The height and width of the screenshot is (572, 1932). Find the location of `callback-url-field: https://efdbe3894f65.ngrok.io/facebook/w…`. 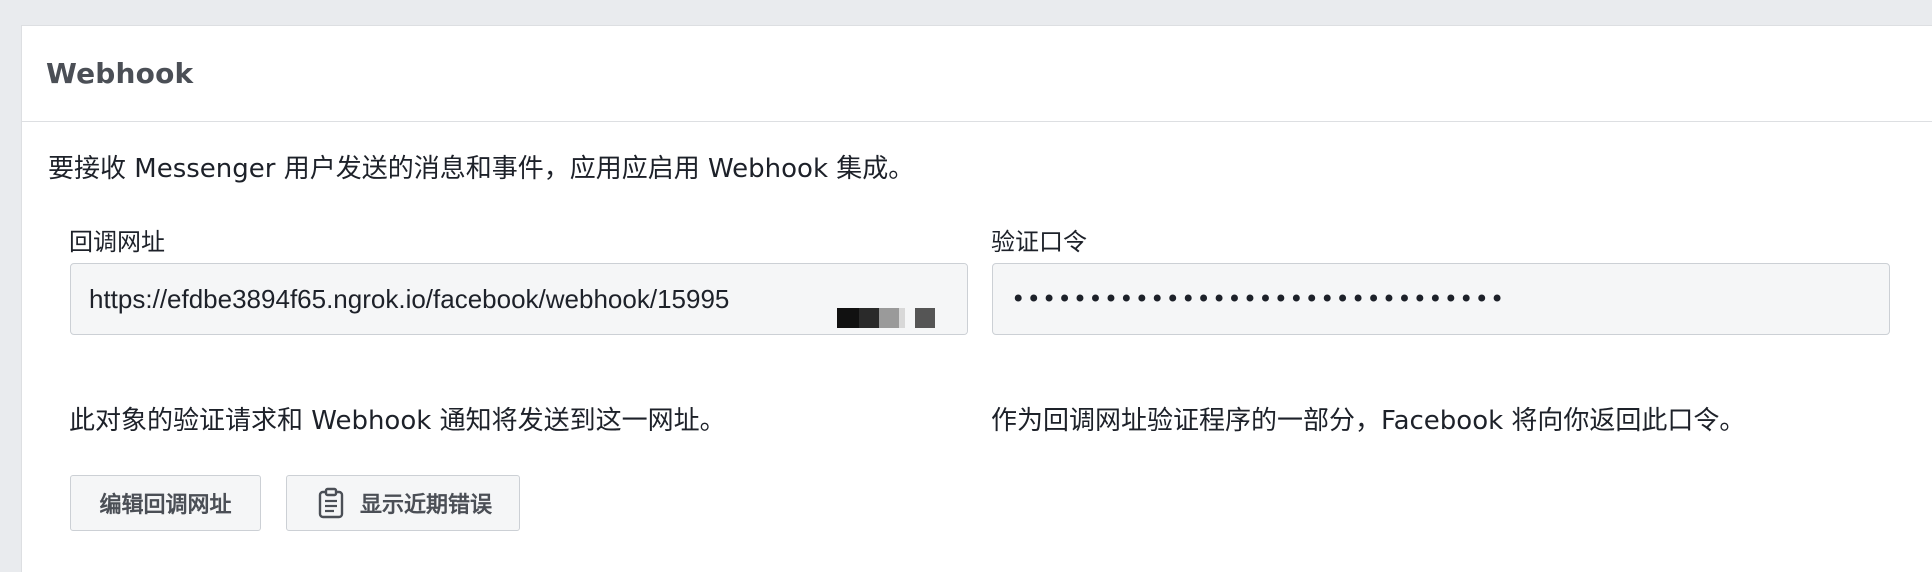

callback-url-field: https://efdbe3894f65.ngrok.io/facebook/w… is located at coordinates (519, 299).